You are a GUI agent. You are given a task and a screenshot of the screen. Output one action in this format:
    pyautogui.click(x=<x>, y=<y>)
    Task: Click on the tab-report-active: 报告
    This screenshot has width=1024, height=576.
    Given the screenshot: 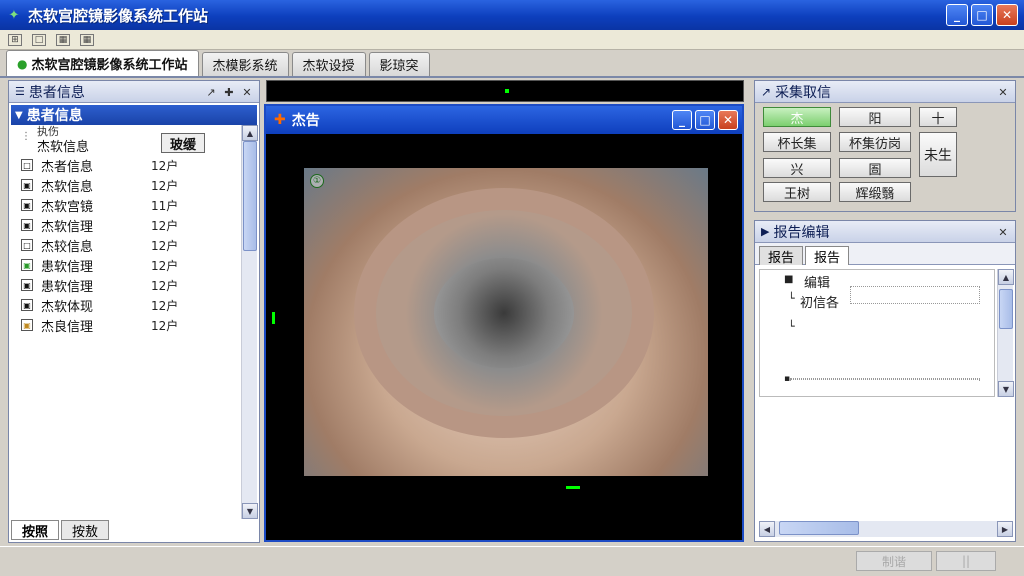 What is the action you would take?
    pyautogui.click(x=827, y=256)
    